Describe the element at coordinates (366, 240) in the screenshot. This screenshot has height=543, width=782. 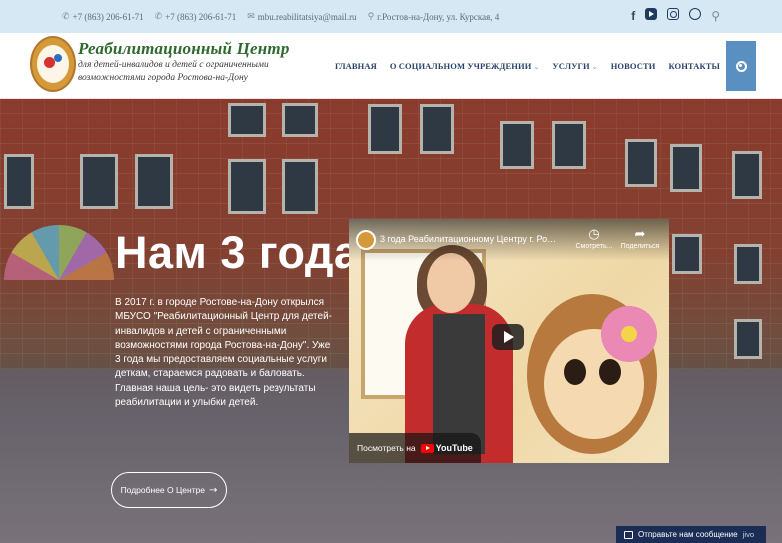
I see `channel-avatar` at that location.